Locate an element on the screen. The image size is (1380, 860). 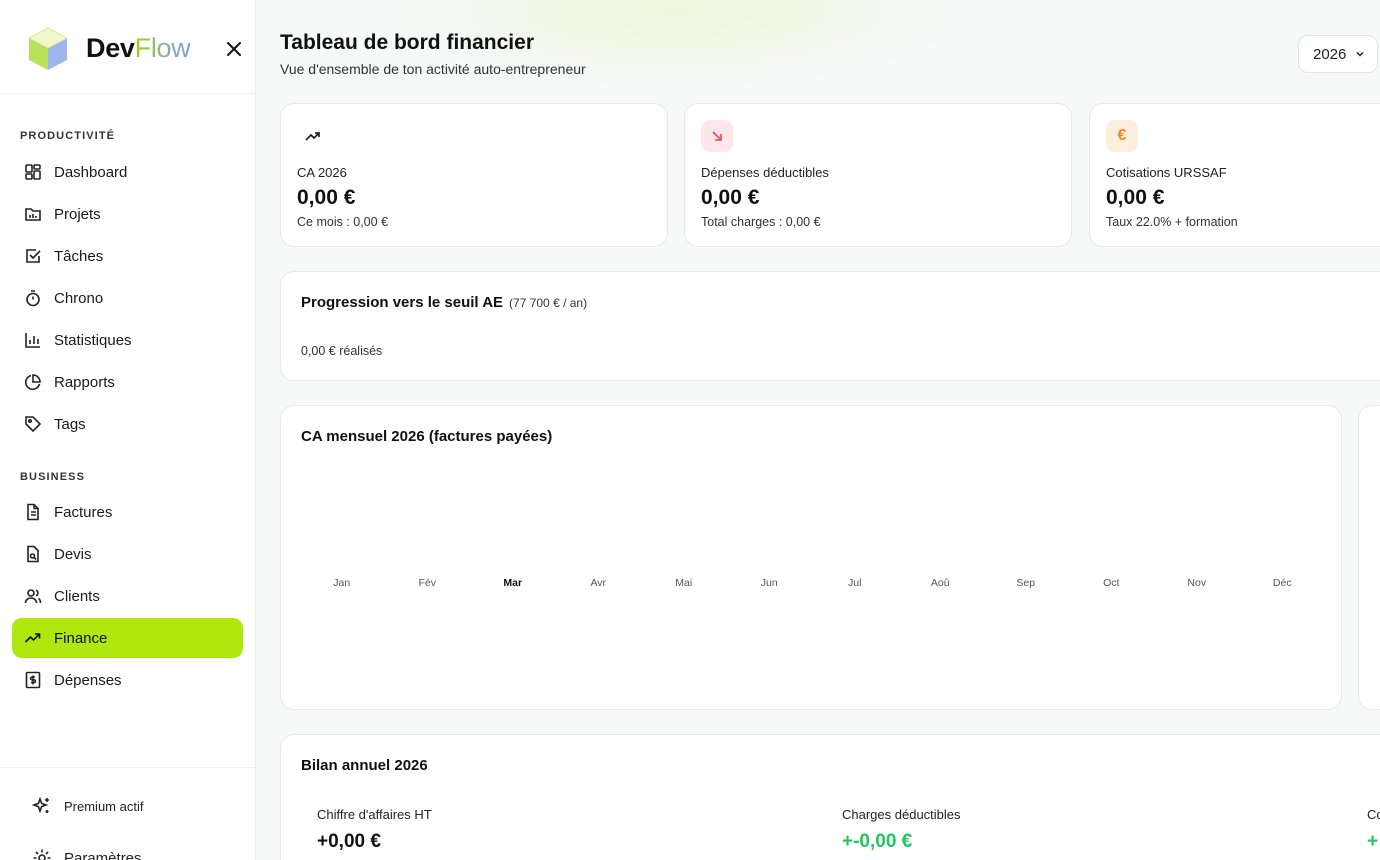
year-select-value: 2026 is located at coordinates (1330, 54).